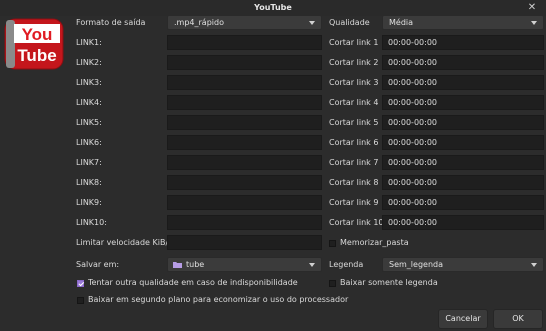 This screenshot has width=546, height=331. Describe the element at coordinates (36, 55) in the screenshot. I see `logo-tube-text: Tube` at that location.